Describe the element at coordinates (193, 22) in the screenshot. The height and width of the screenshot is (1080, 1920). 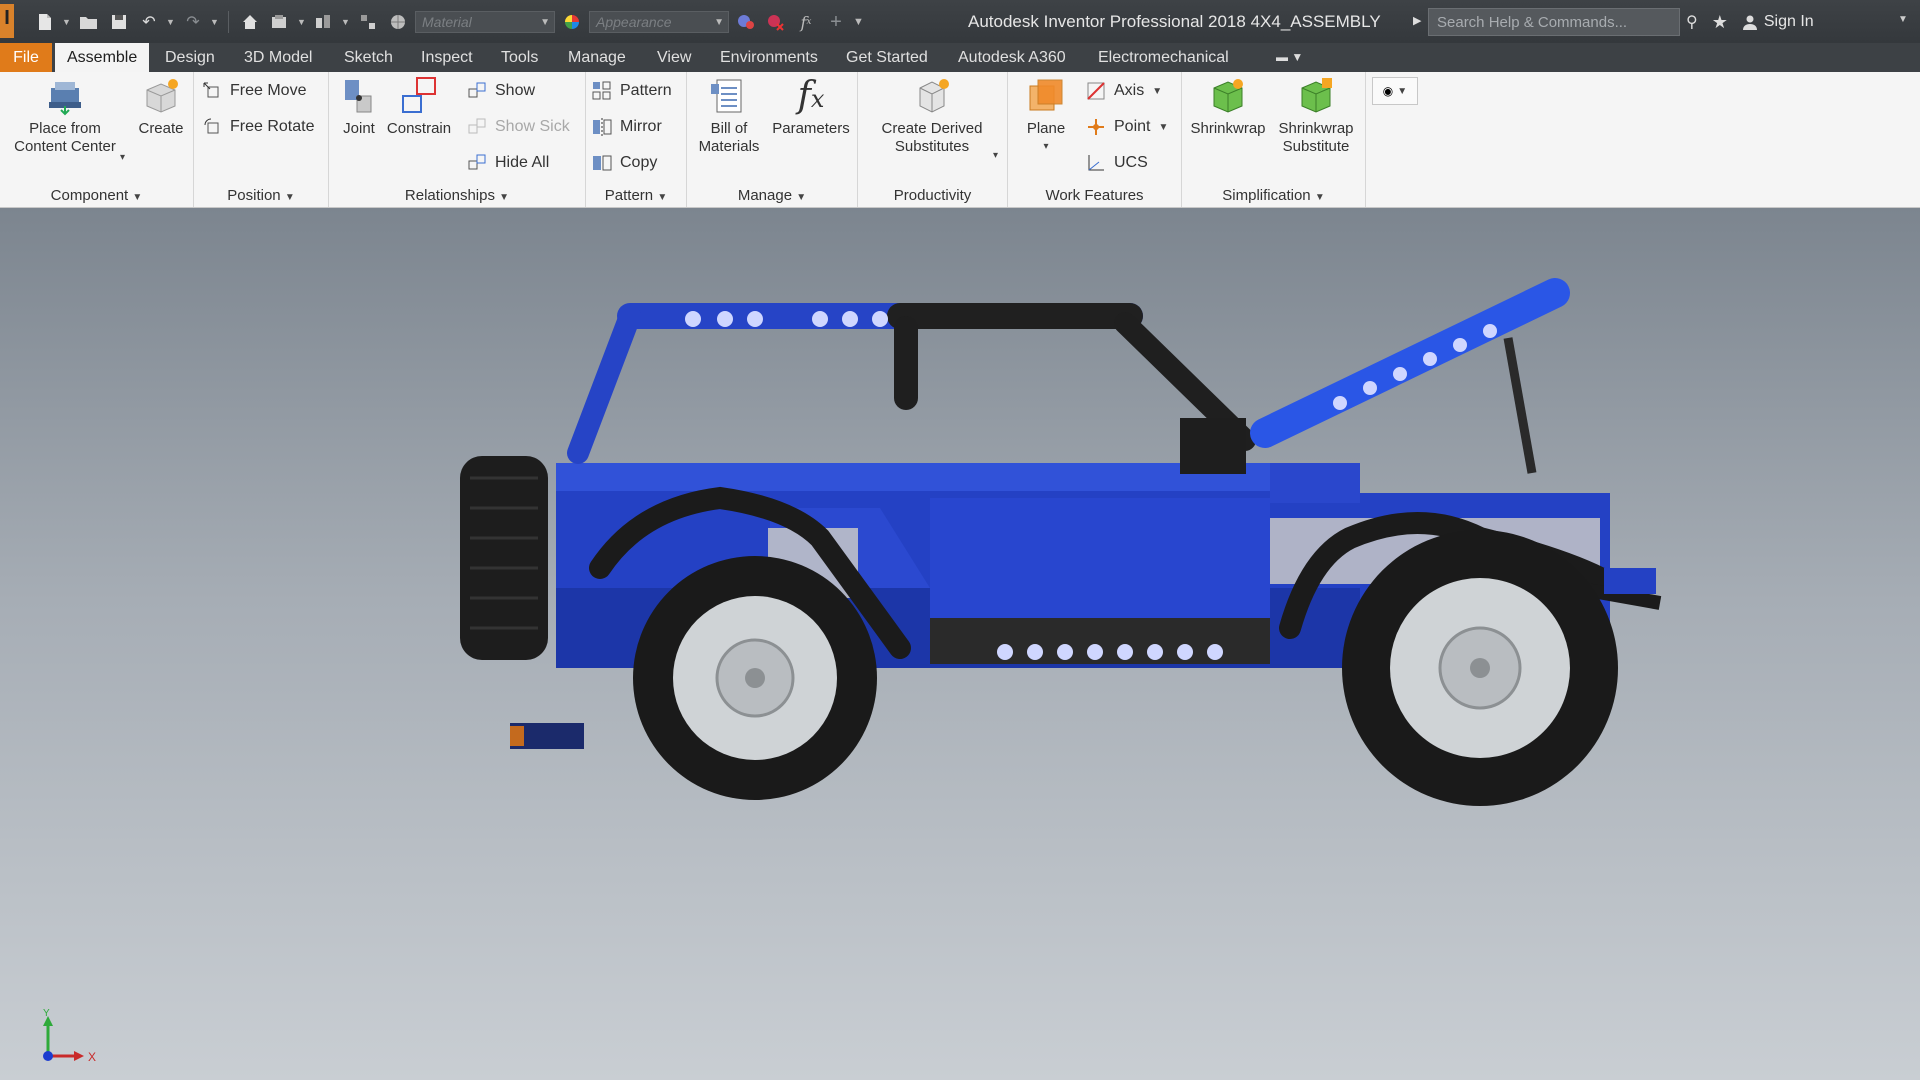
I see `redo-icon: ↷` at that location.